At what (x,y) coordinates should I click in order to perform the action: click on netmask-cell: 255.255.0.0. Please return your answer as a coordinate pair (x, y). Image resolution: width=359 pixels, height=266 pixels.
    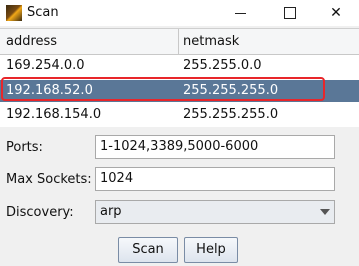
    Looking at the image, I should click on (222, 65).